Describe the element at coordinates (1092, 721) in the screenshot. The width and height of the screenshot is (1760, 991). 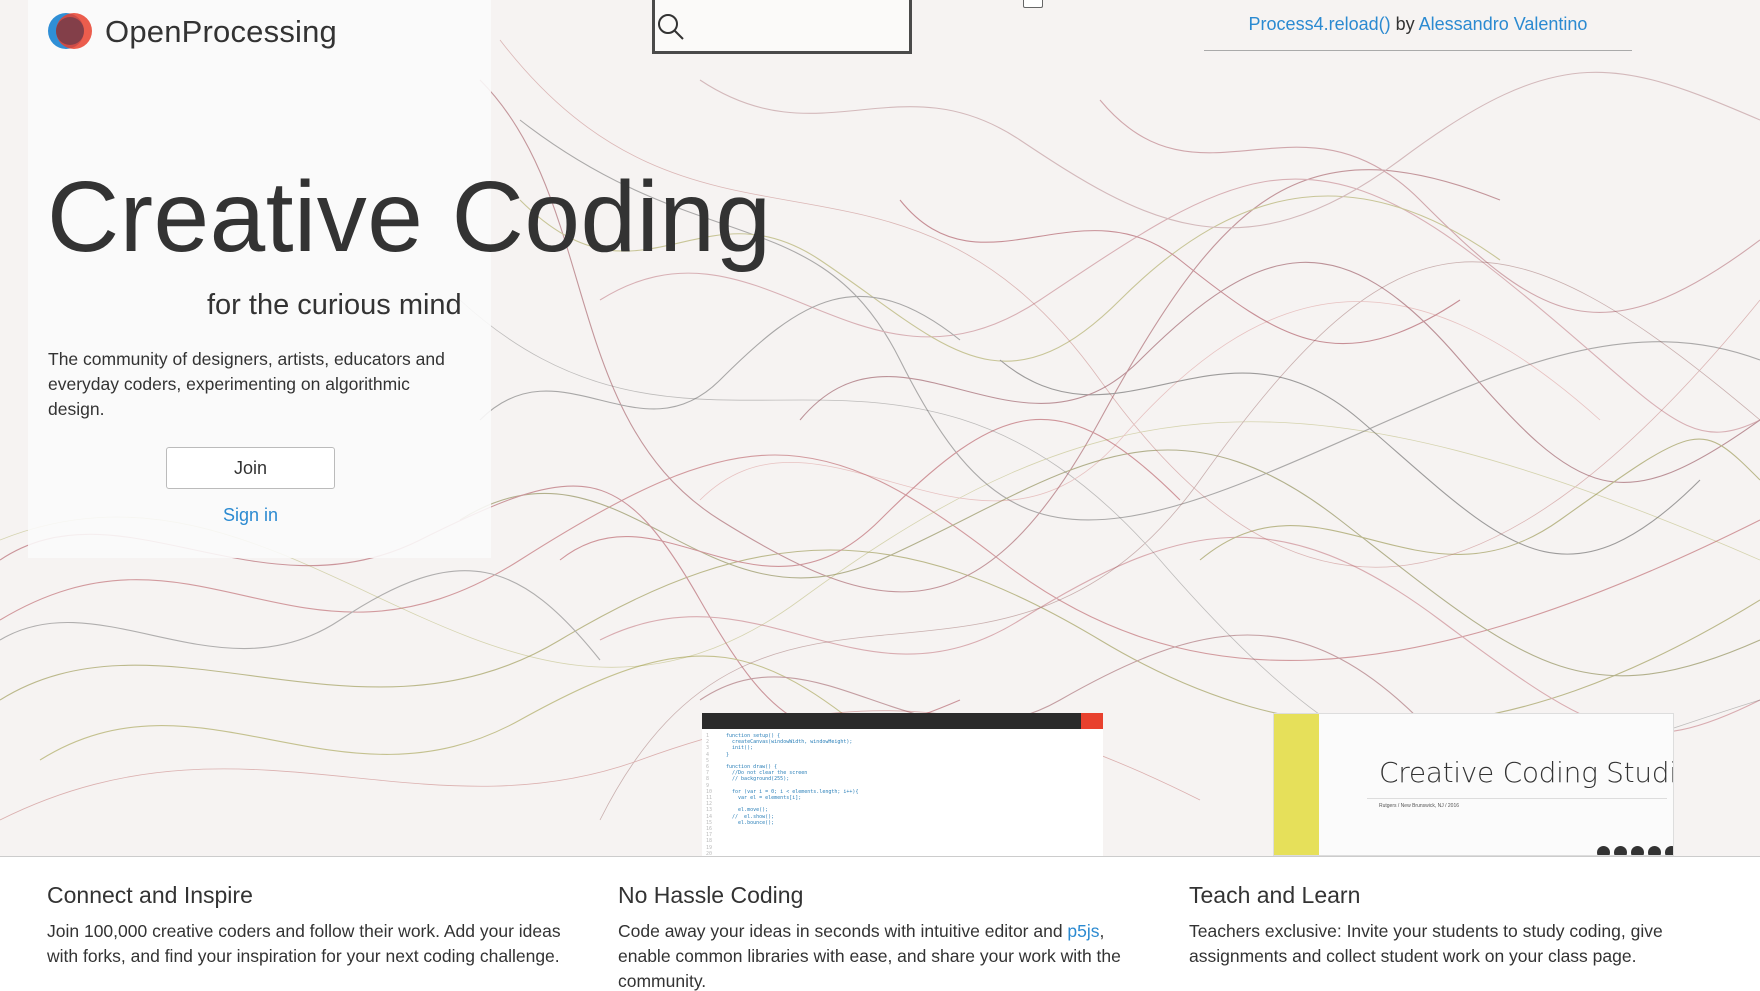
I see `editor-save-button` at that location.